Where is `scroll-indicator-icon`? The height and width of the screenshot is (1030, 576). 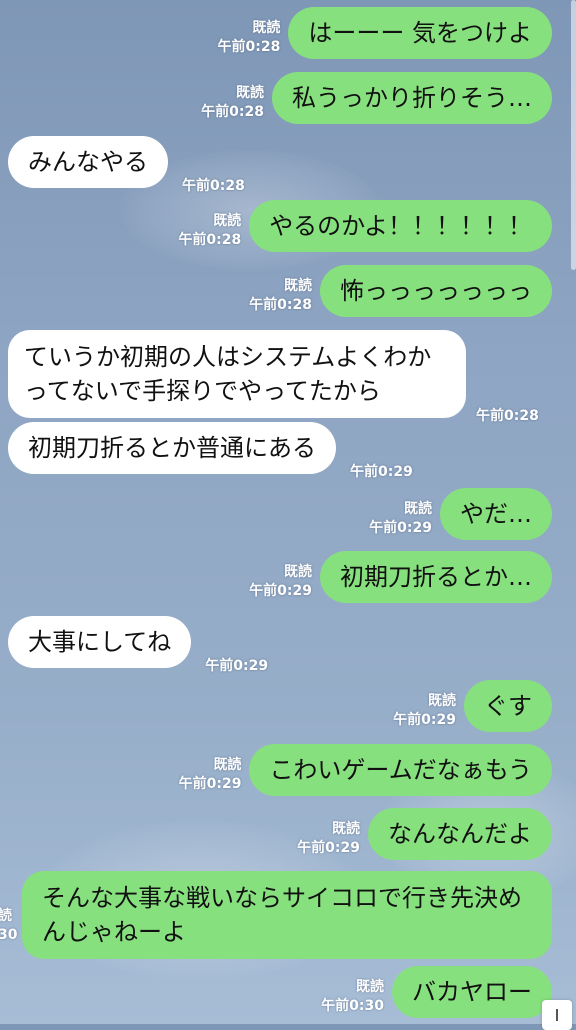
scroll-indicator-icon is located at coordinates (557, 1015).